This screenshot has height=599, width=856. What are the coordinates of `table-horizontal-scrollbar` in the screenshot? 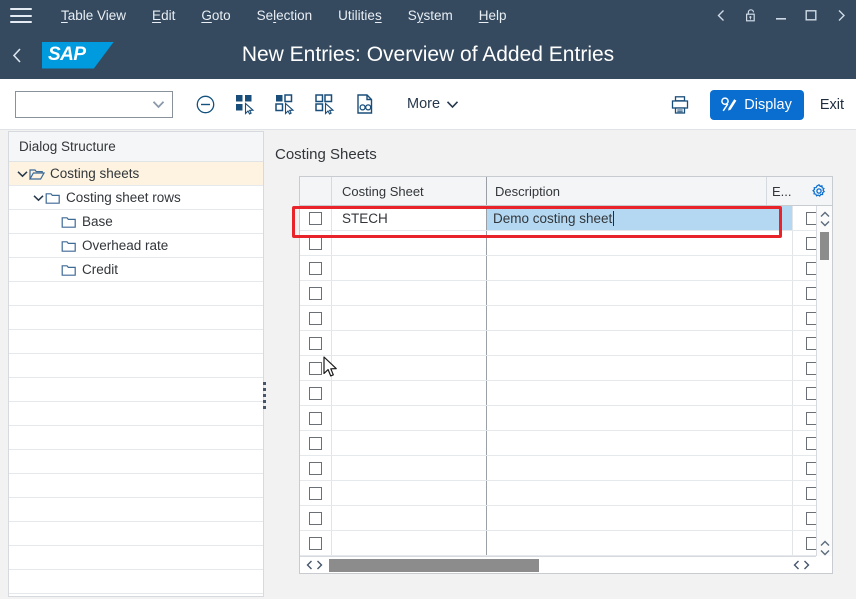 It's located at (558, 564).